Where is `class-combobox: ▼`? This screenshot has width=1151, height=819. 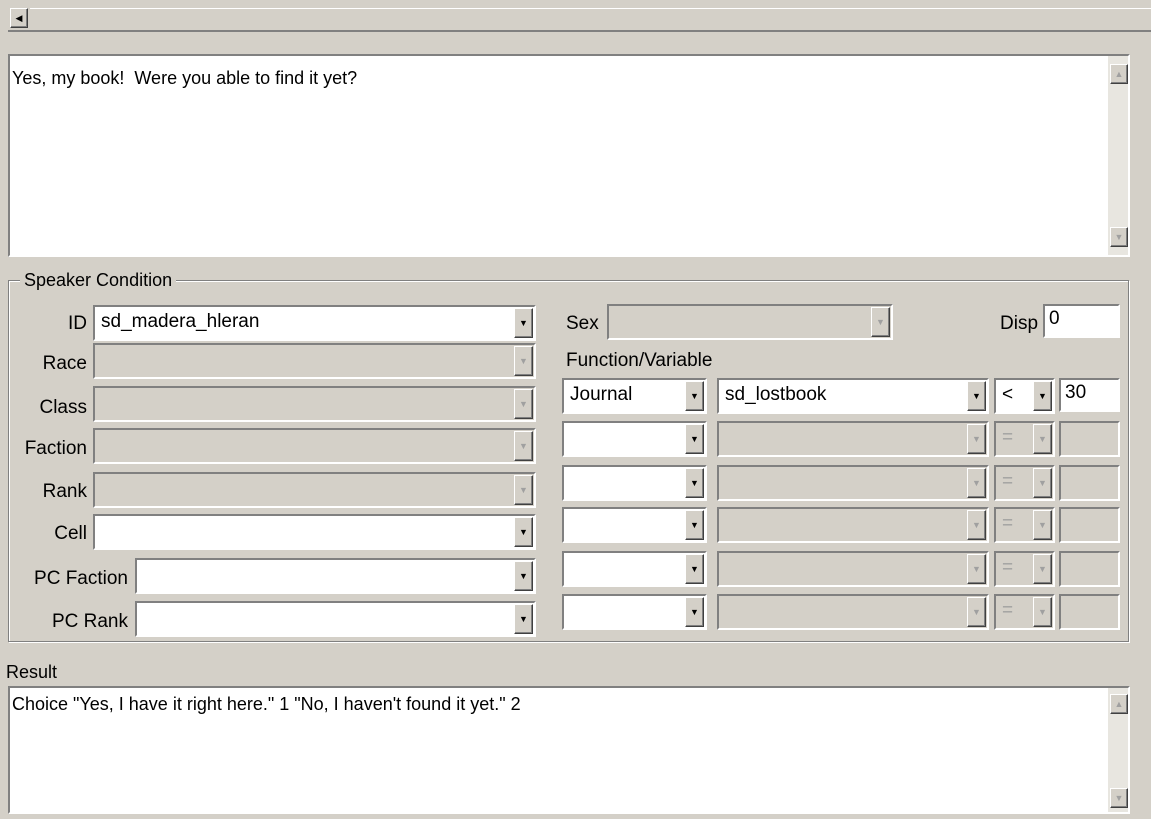 class-combobox: ▼ is located at coordinates (314, 404).